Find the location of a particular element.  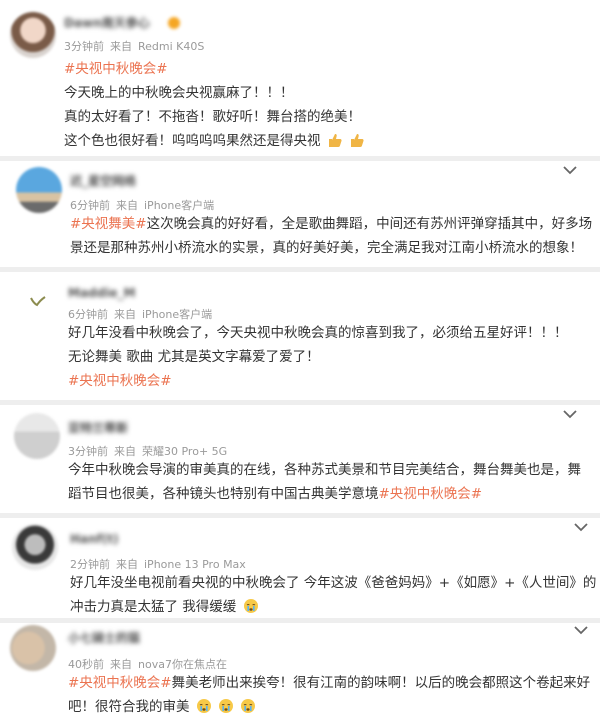

username: Dawn南天参心 is located at coordinates (107, 22).